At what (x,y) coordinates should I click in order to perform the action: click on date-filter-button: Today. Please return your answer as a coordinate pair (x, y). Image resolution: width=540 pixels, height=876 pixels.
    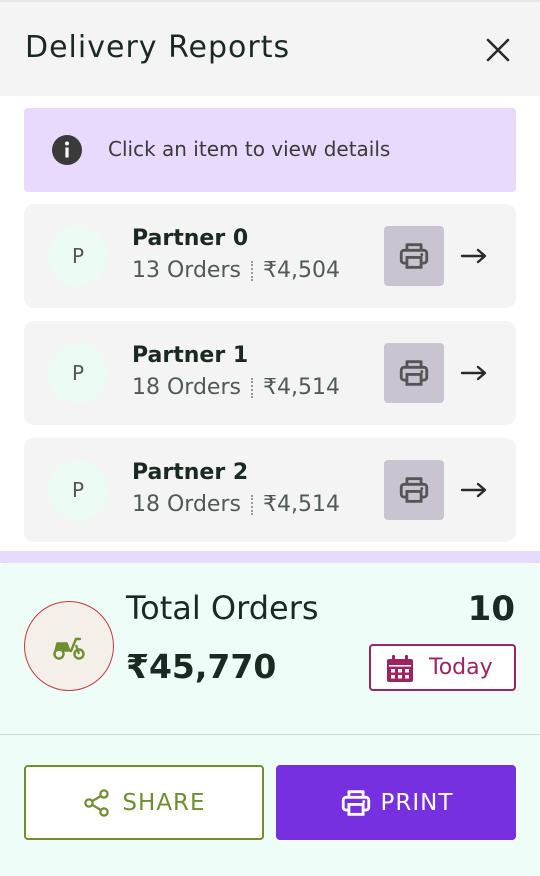
    Looking at the image, I should click on (442, 667).